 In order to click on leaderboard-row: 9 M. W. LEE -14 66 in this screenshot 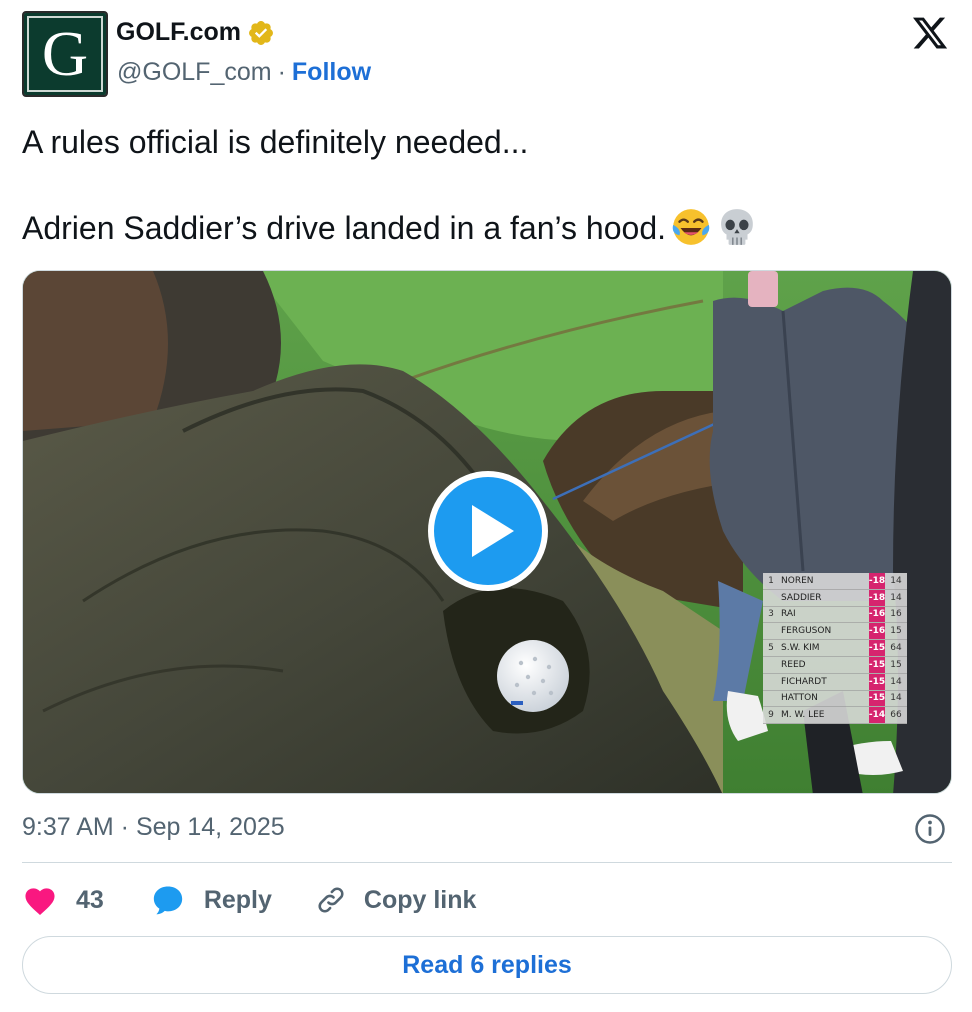, I will do `click(835, 716)`.